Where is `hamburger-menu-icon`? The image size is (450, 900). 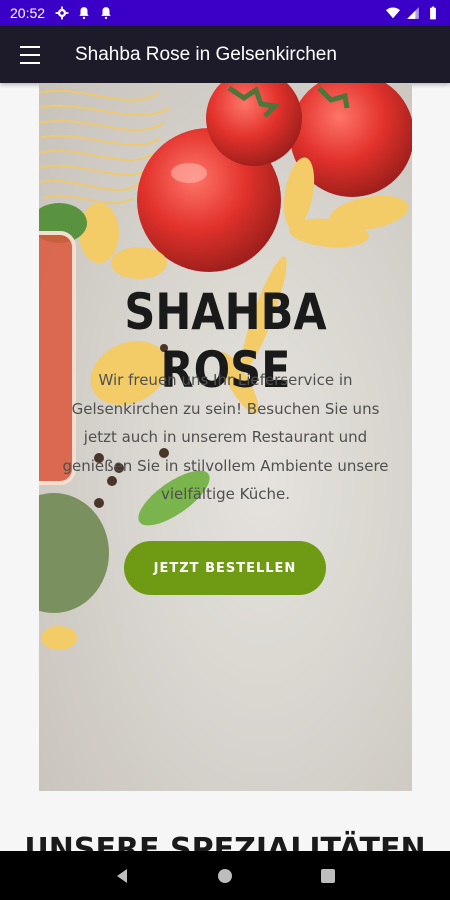 hamburger-menu-icon is located at coordinates (30, 55).